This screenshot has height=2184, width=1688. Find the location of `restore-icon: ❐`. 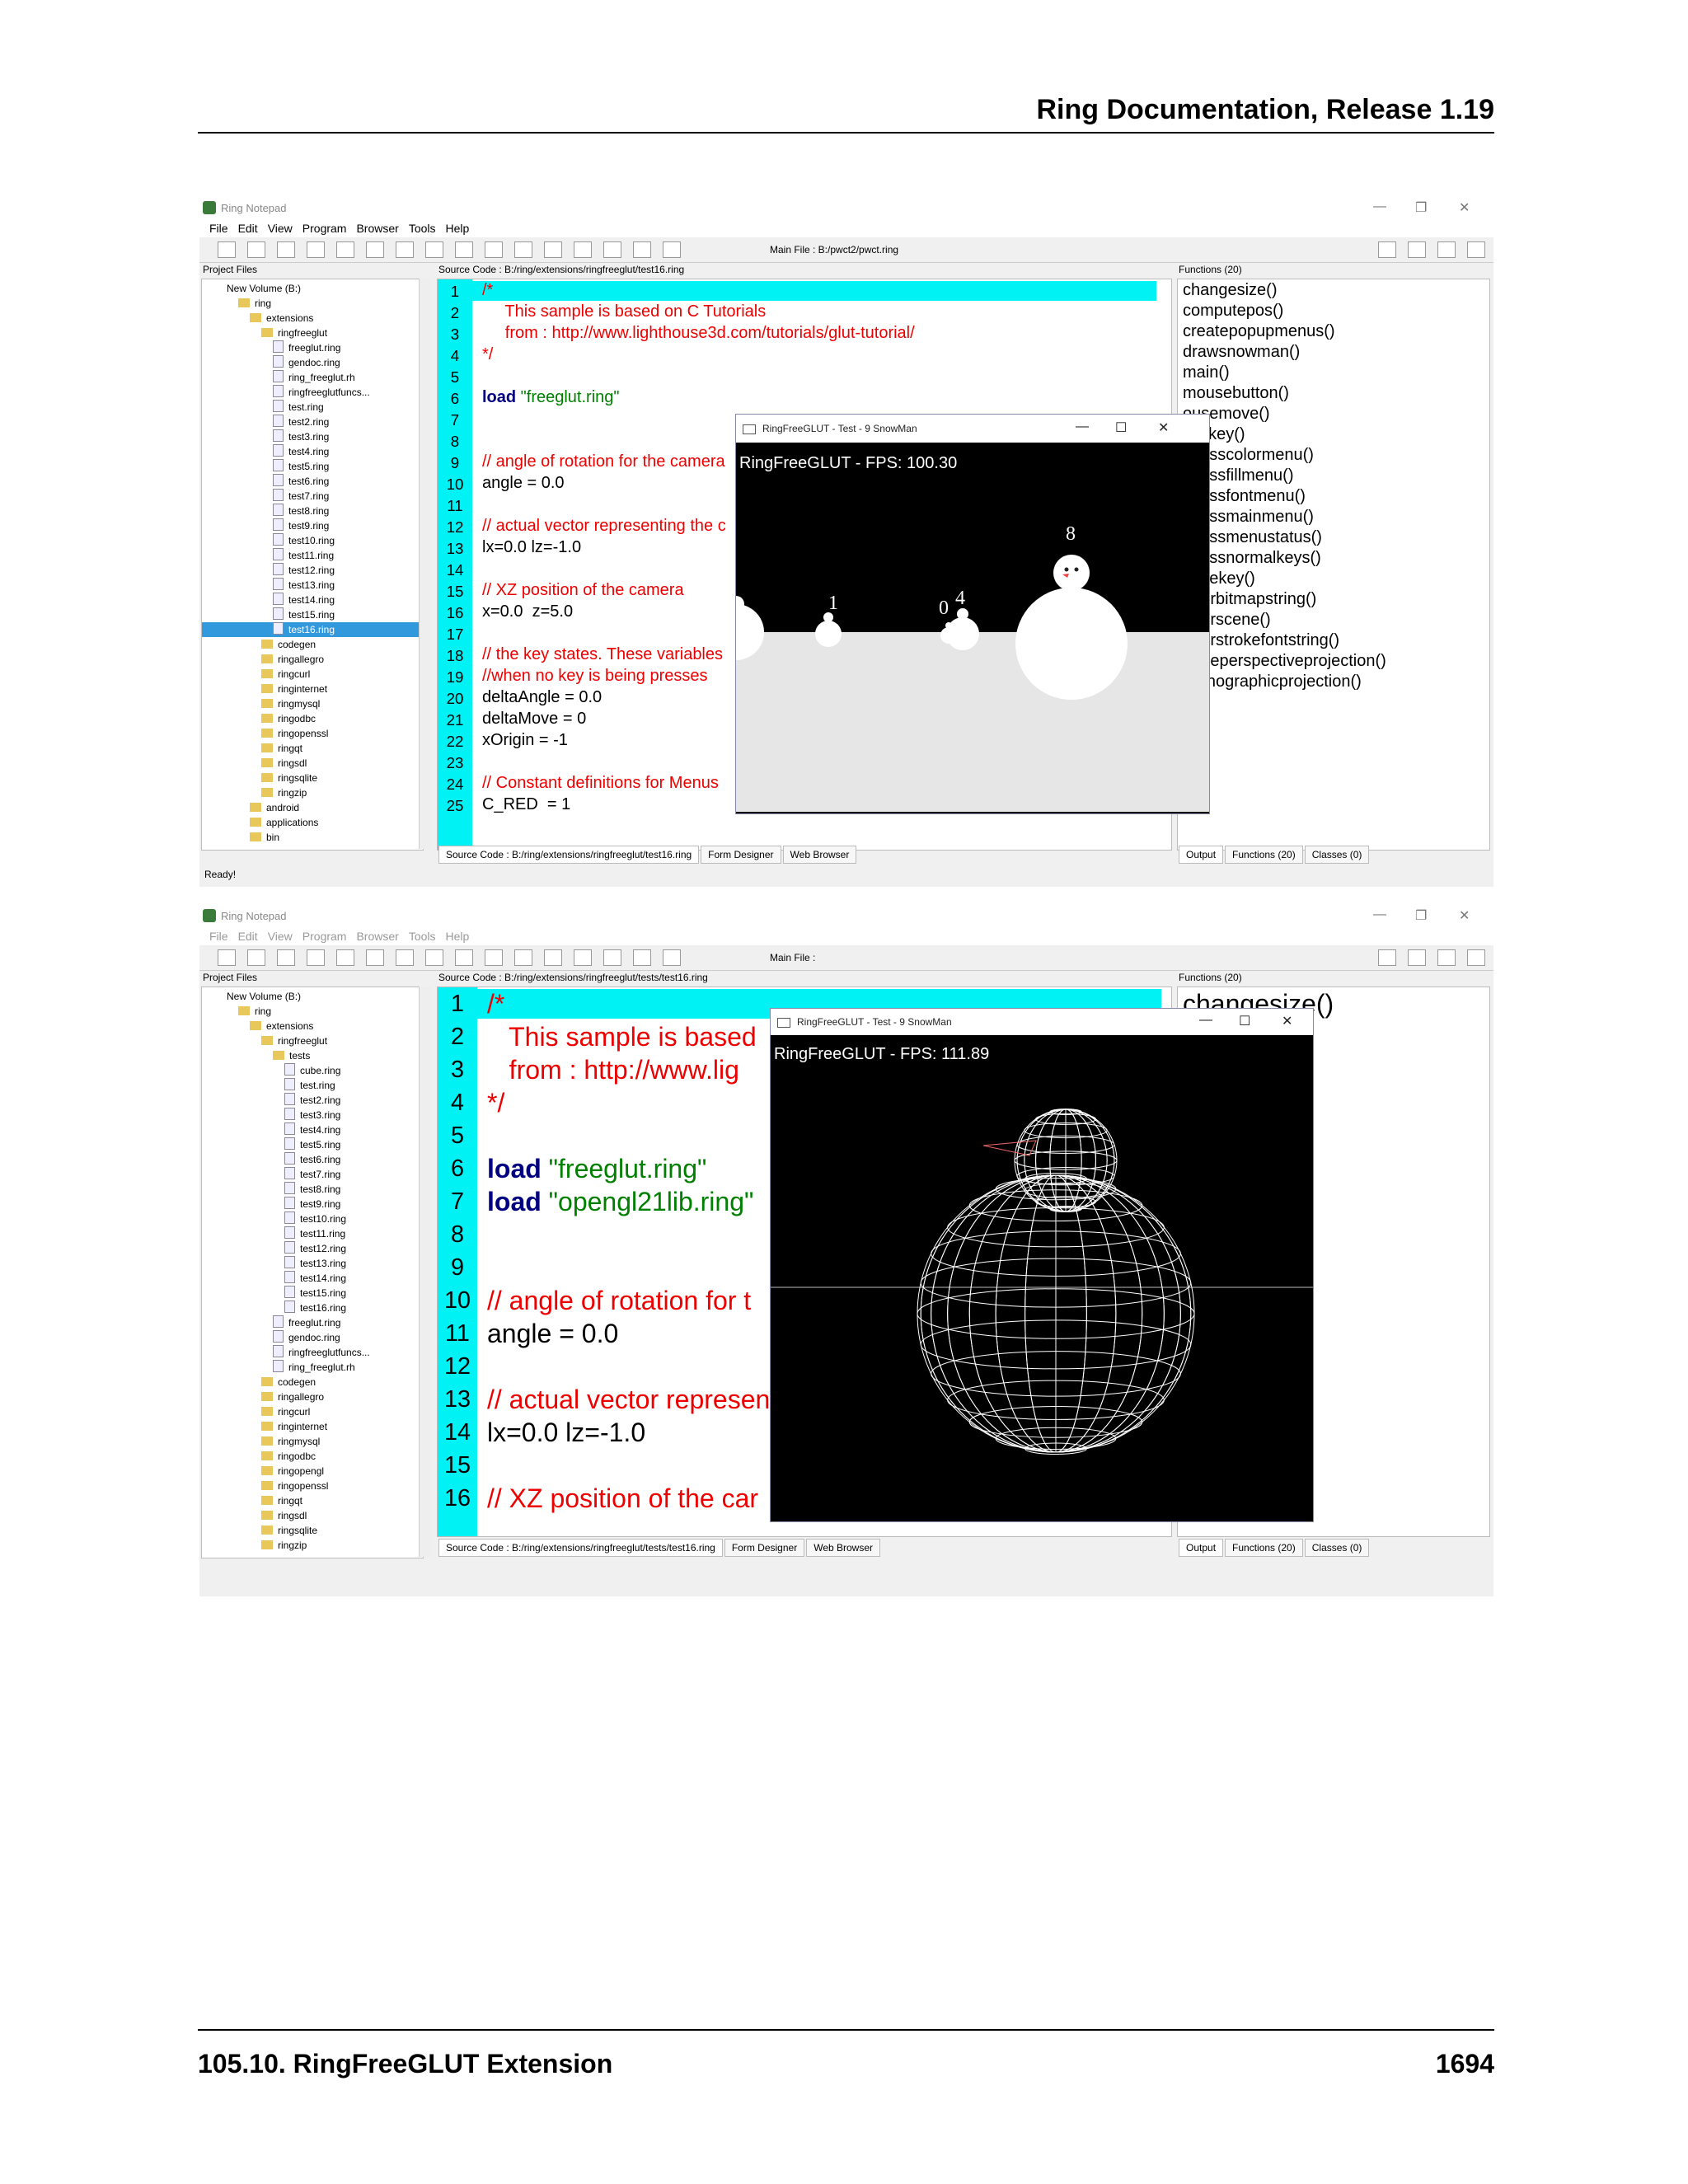

restore-icon: ❐ is located at coordinates (1421, 915).